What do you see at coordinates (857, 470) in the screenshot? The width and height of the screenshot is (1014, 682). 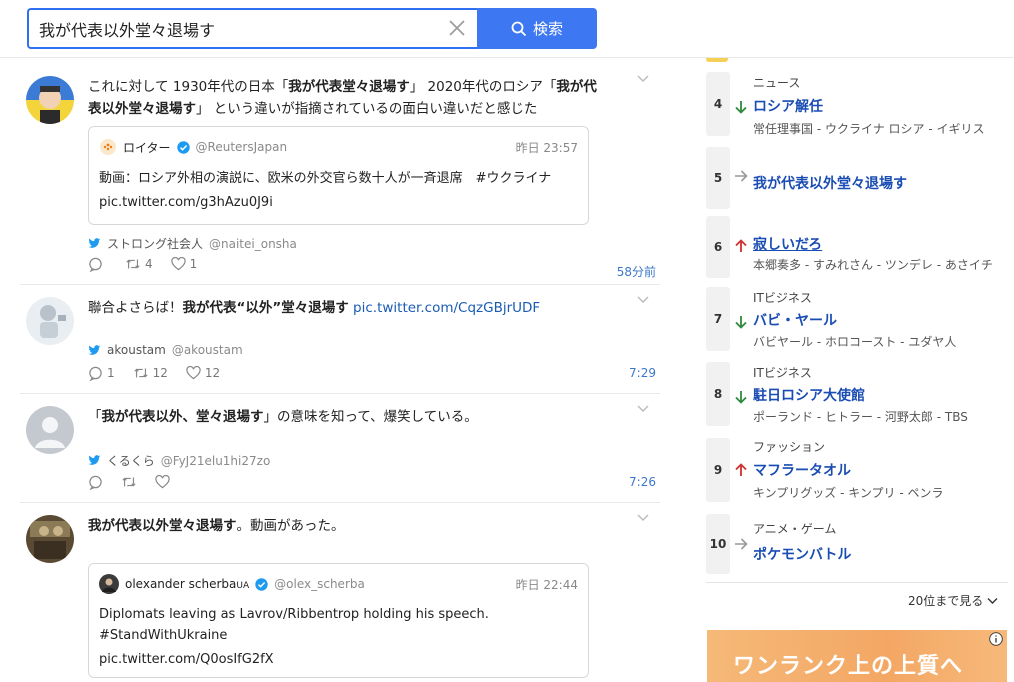 I see `trend-item: 9 ファッション マフラータオル キンプリグッズ - キンプリ - ペンラ` at bounding box center [857, 470].